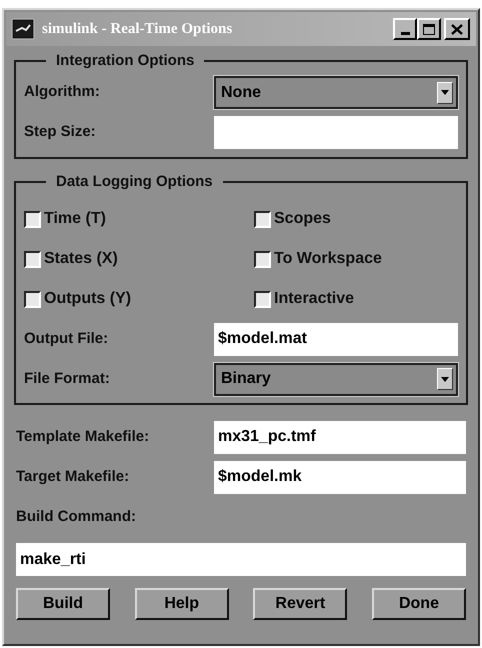 This screenshot has width=482, height=648. What do you see at coordinates (429, 29) in the screenshot?
I see `maximize-button` at bounding box center [429, 29].